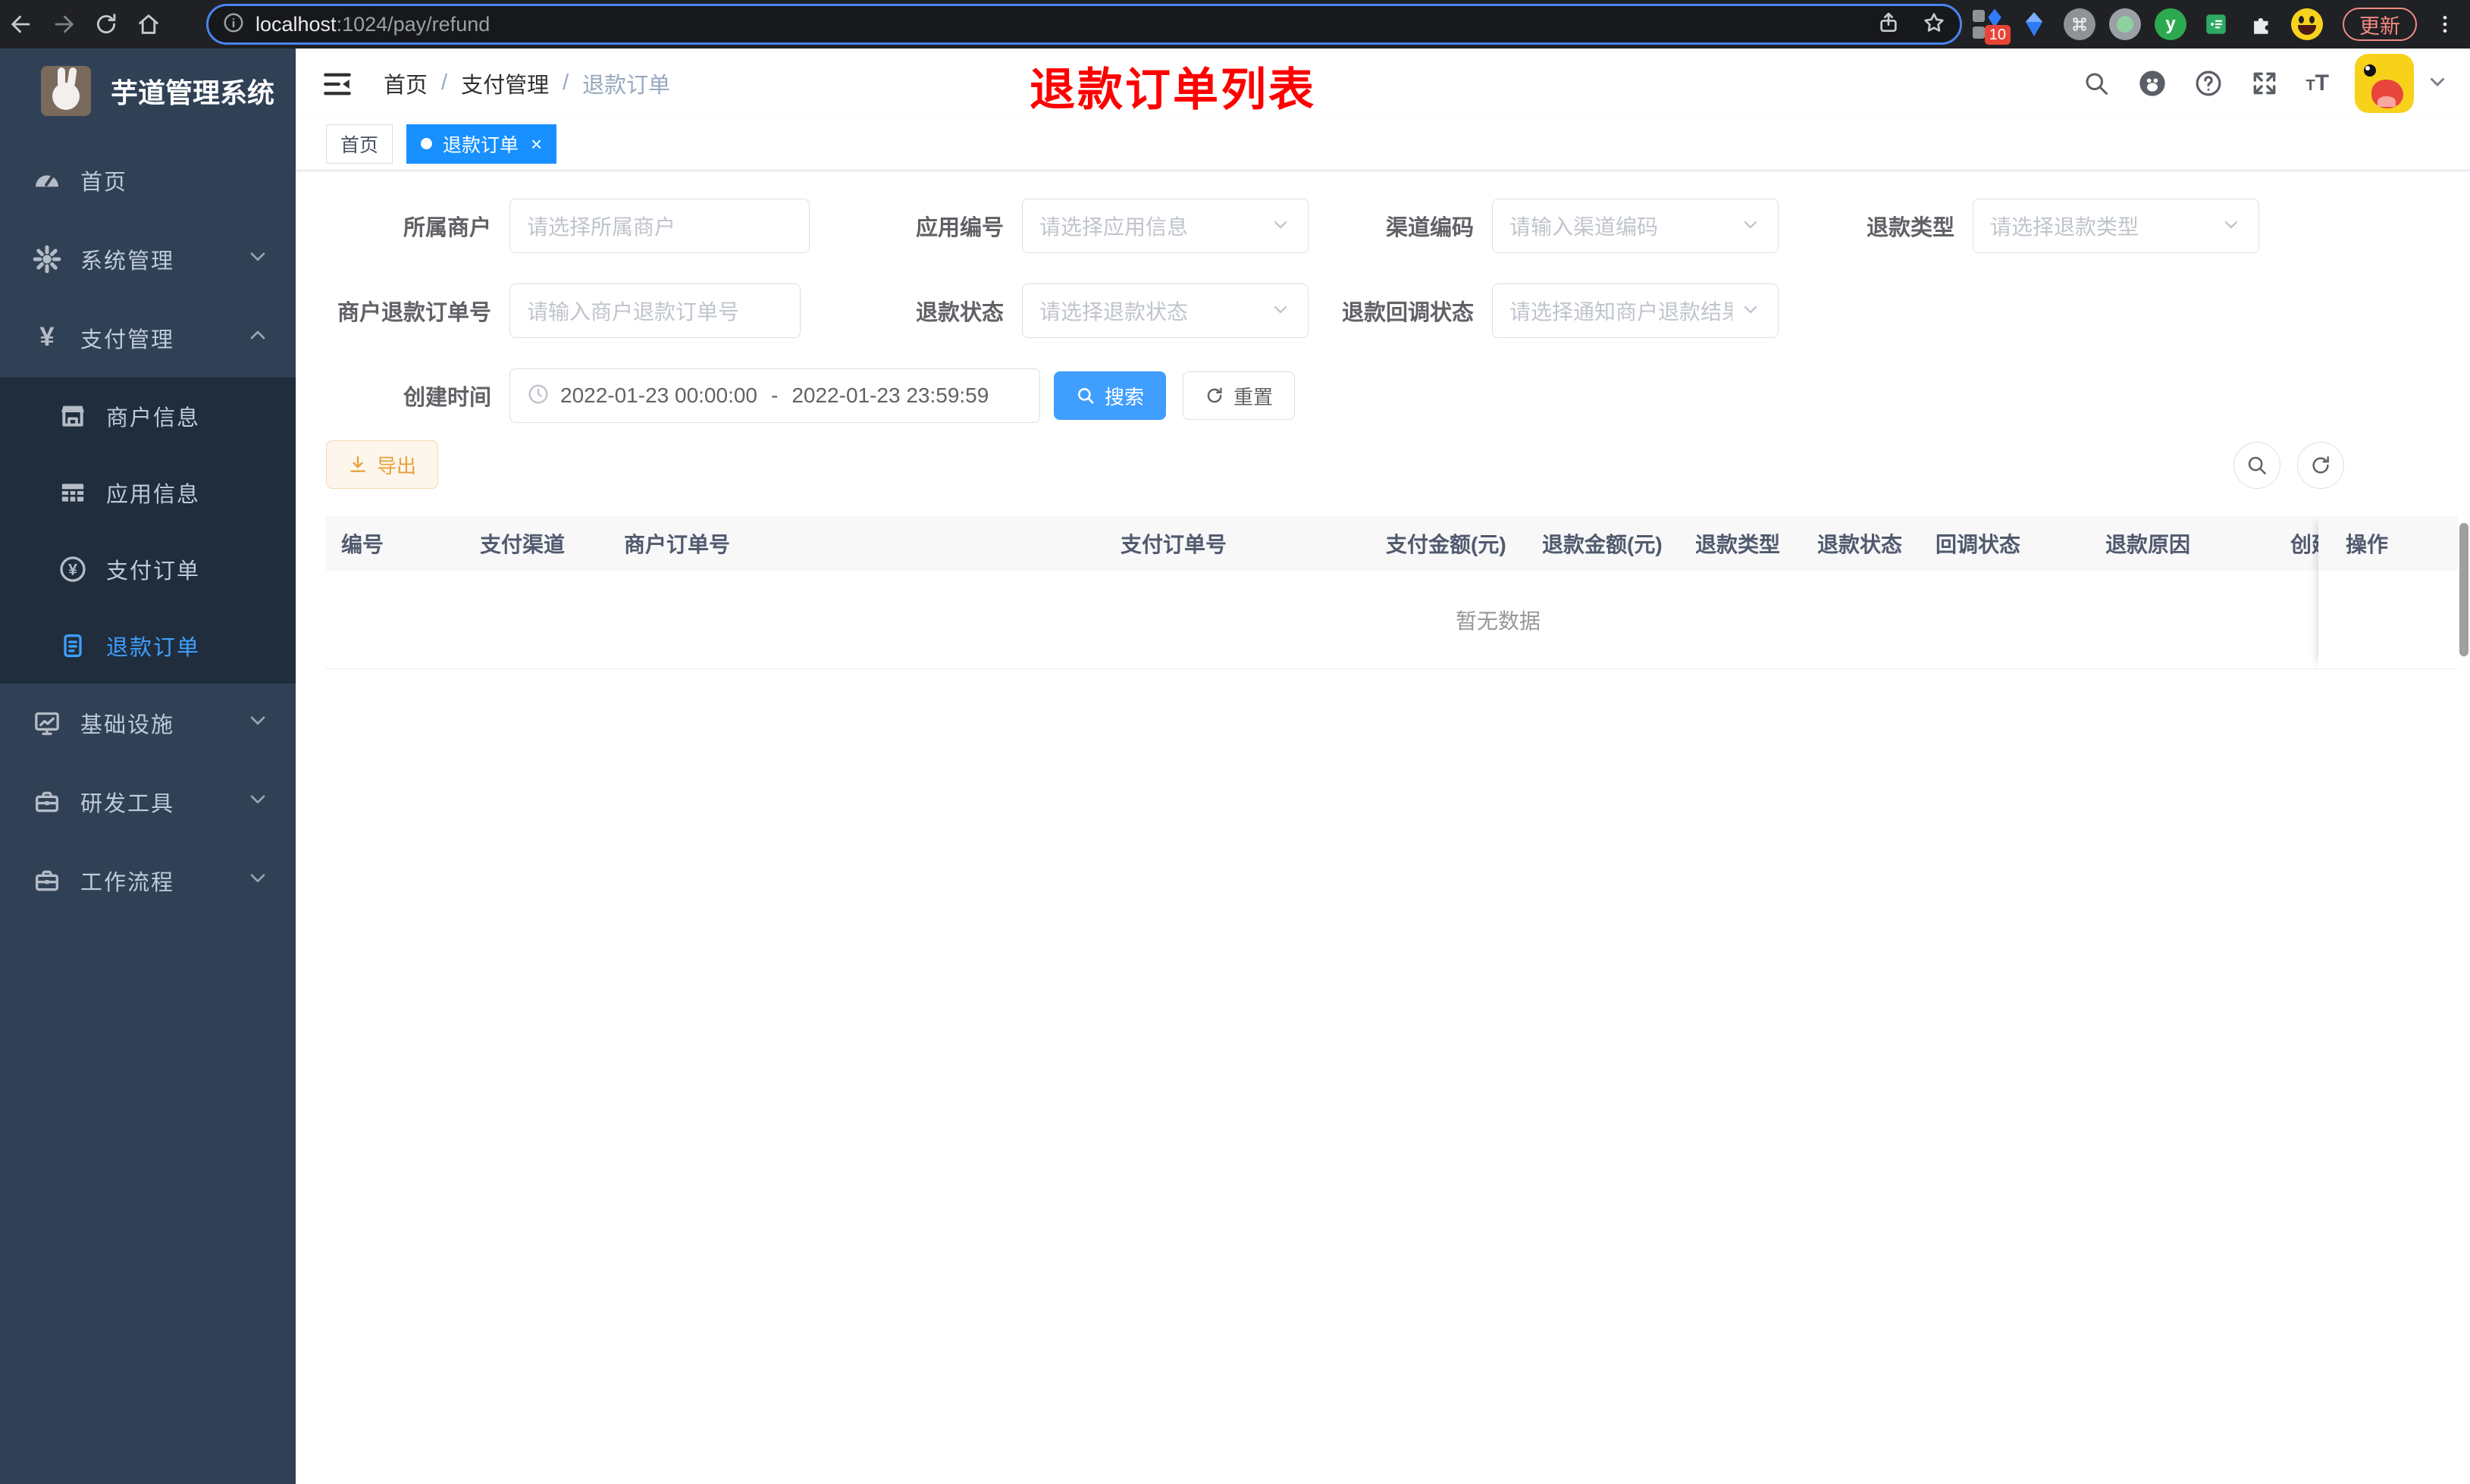 This screenshot has height=1484, width=2470. Describe the element at coordinates (2463, 590) in the screenshot. I see `page-scrollbar-thumb` at that location.